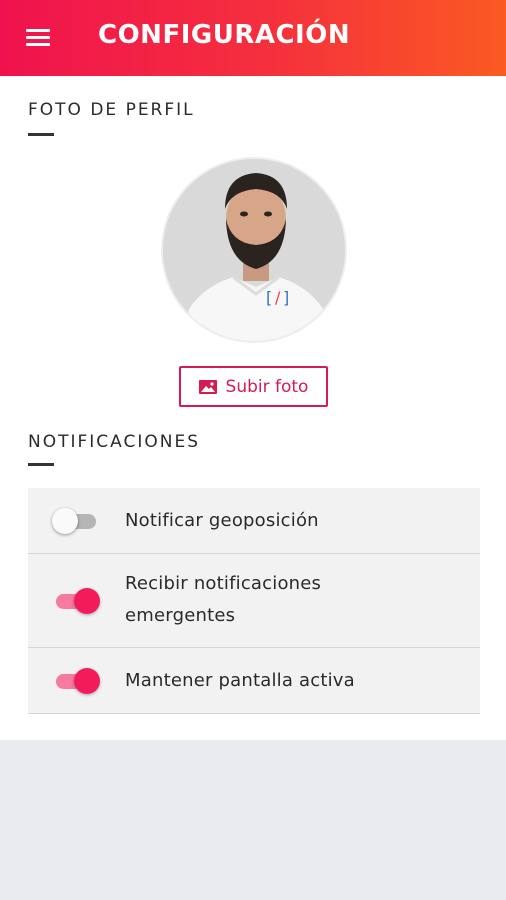 This screenshot has width=506, height=900. What do you see at coordinates (240, 680) in the screenshot?
I see `setting-label: Mantener pantalla activa` at bounding box center [240, 680].